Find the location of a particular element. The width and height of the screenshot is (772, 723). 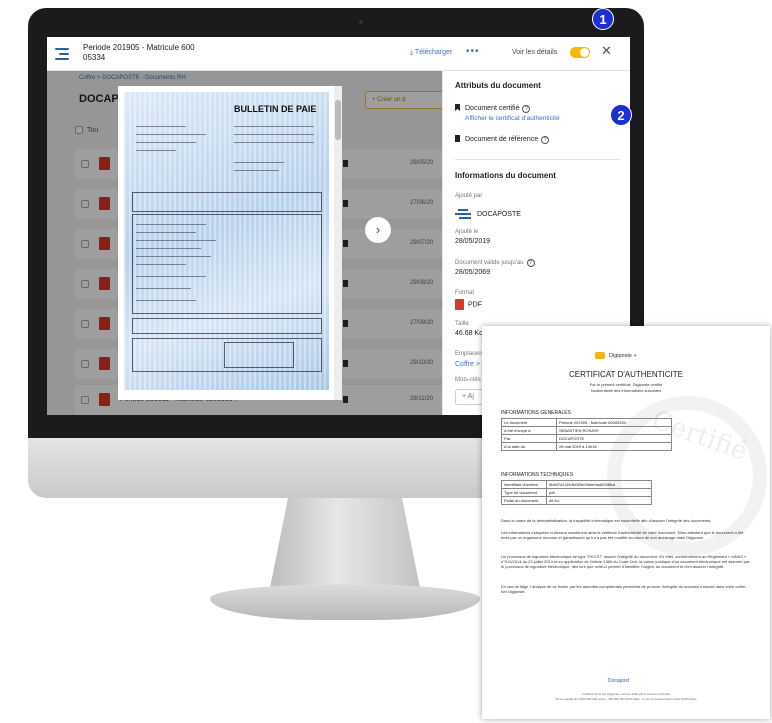

table-cell: Identifiant d'archive is located at coordinates (524, 484).